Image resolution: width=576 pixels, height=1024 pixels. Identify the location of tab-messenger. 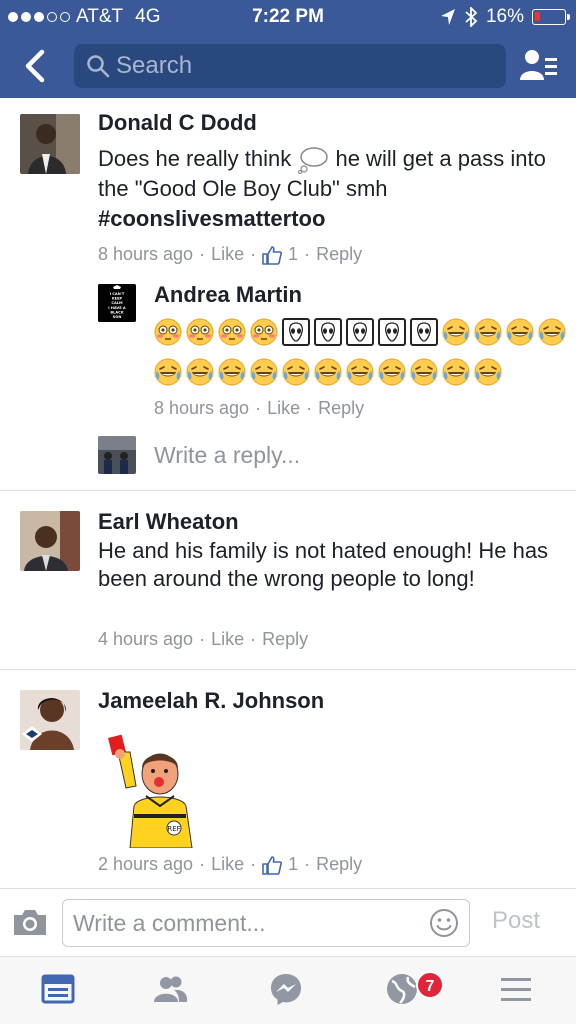
(288, 991).